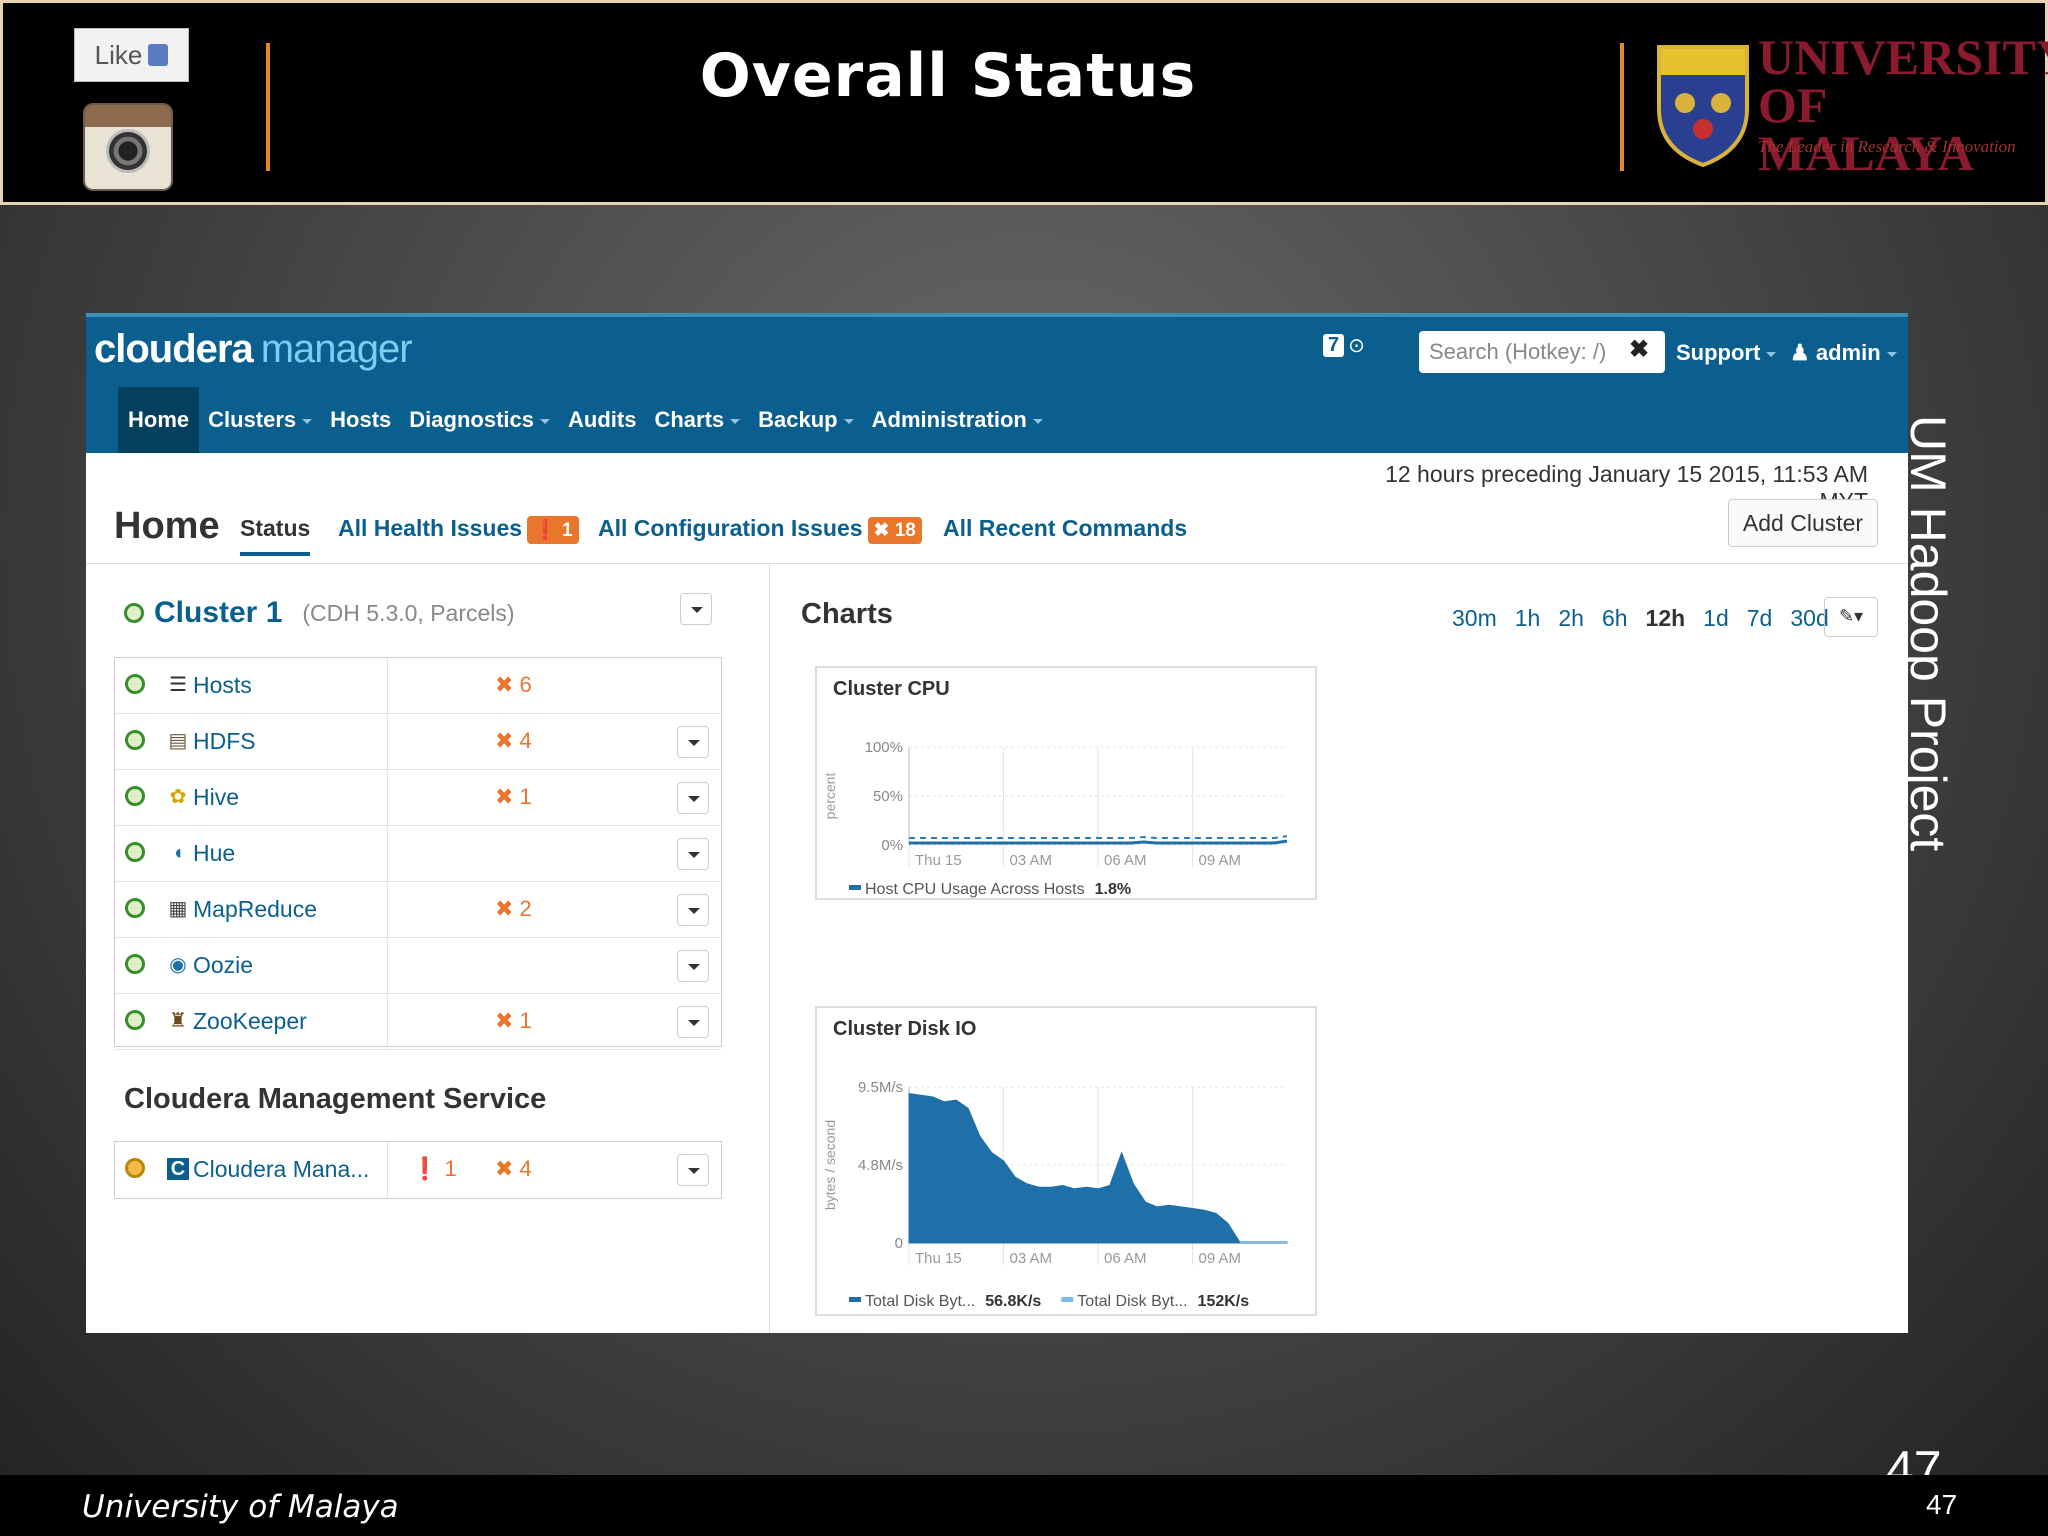  Describe the element at coordinates (602, 420) in the screenshot. I see `nav-audits: Audits` at that location.